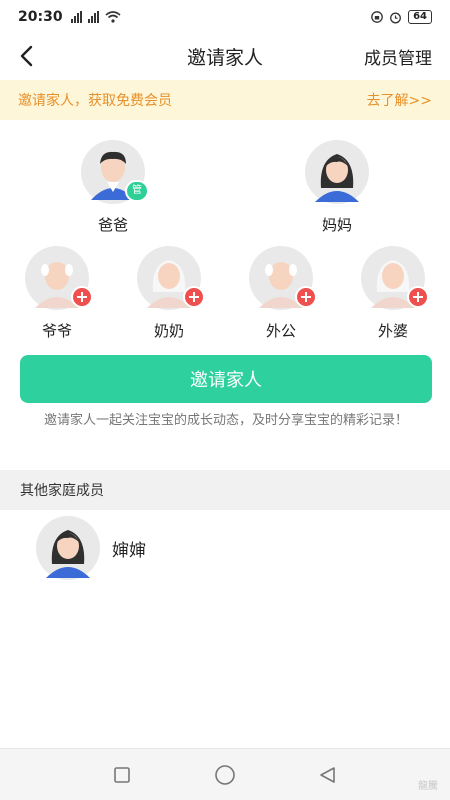 This screenshot has width=450, height=800. I want to click on triangle-back-icon, so click(328, 774).